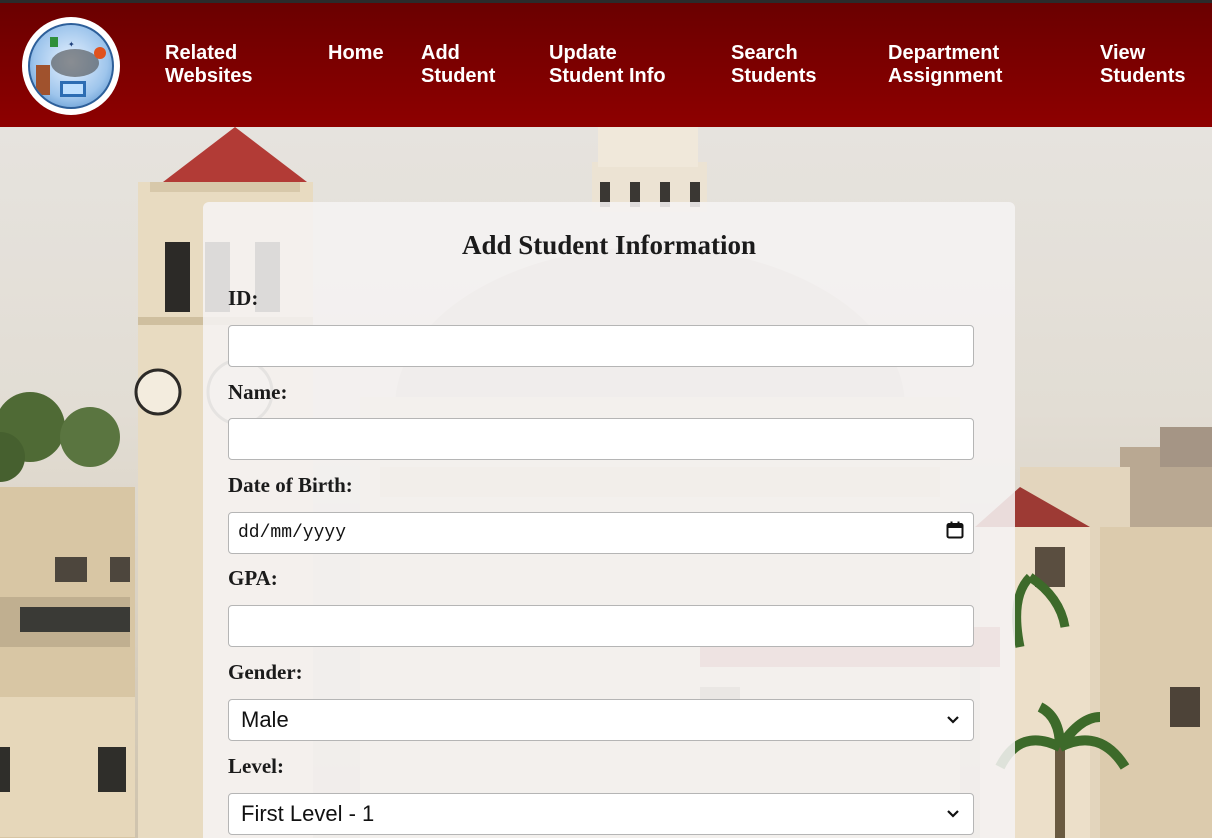 The width and height of the screenshot is (1212, 838). What do you see at coordinates (955, 533) in the screenshot?
I see `calendar-icon` at bounding box center [955, 533].